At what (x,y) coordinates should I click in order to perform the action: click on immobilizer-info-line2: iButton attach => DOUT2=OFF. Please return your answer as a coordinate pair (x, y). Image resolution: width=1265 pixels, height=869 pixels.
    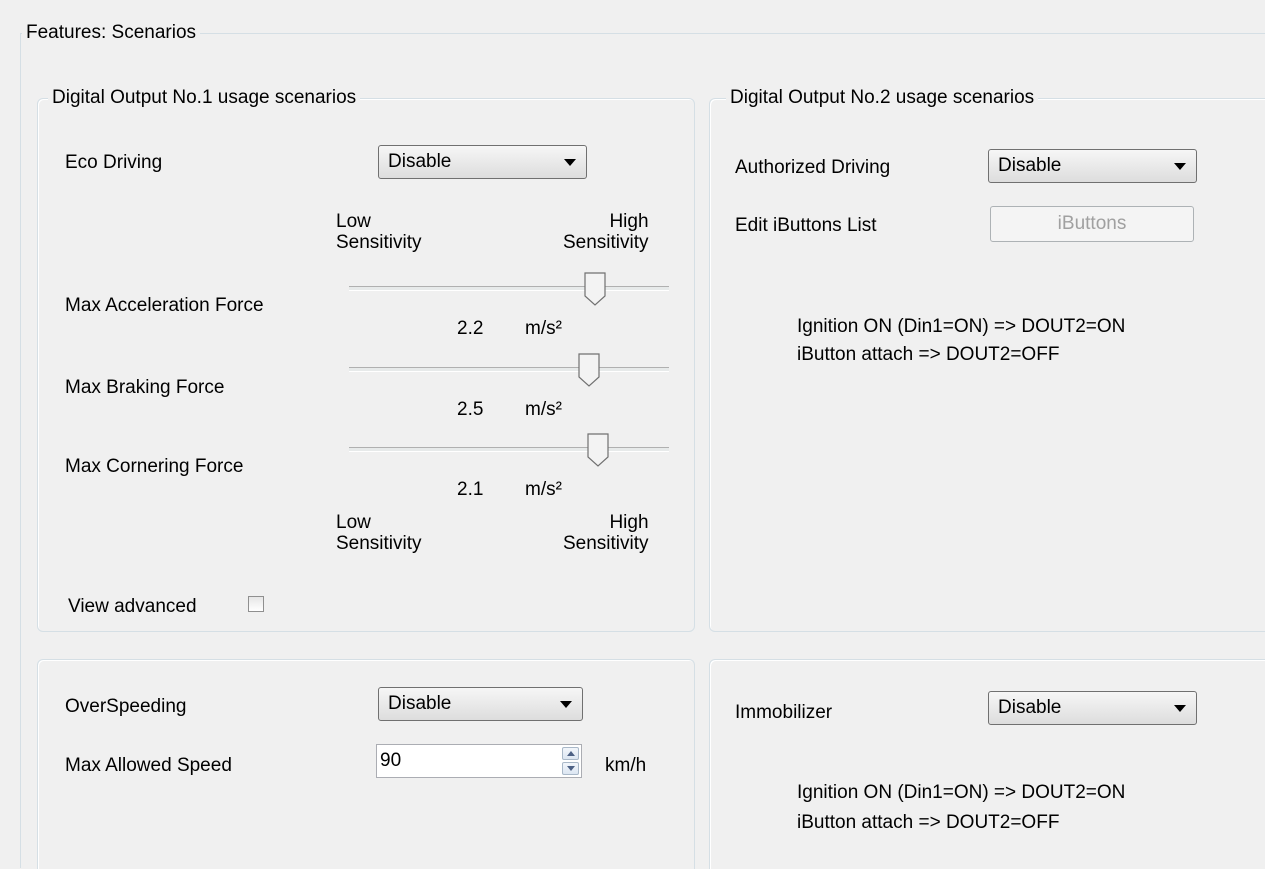
    Looking at the image, I should click on (928, 822).